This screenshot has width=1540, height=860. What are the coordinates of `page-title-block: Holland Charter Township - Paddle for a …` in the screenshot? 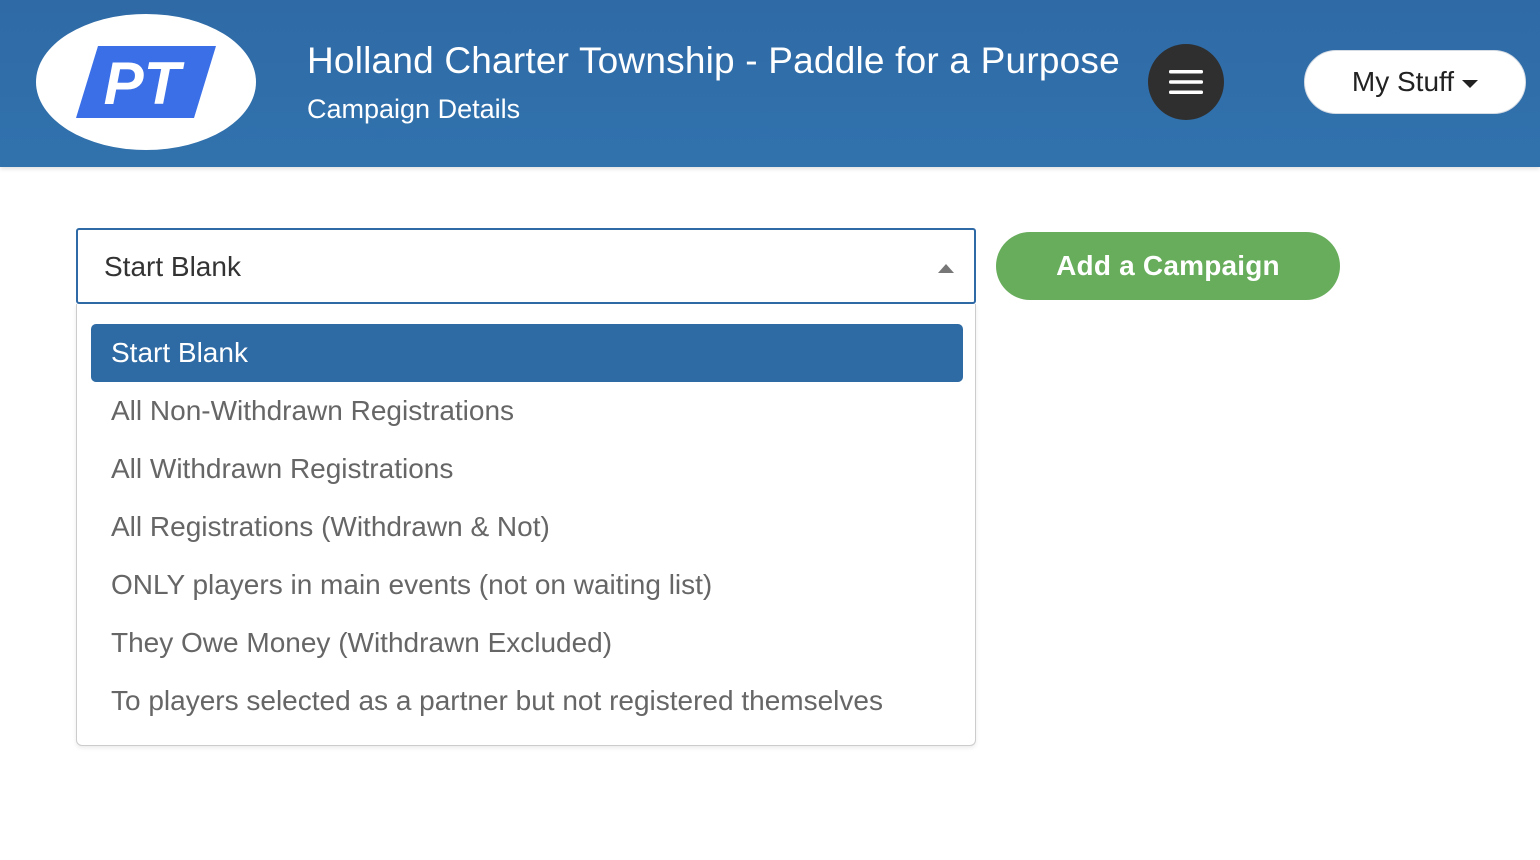 It's located at (713, 82).